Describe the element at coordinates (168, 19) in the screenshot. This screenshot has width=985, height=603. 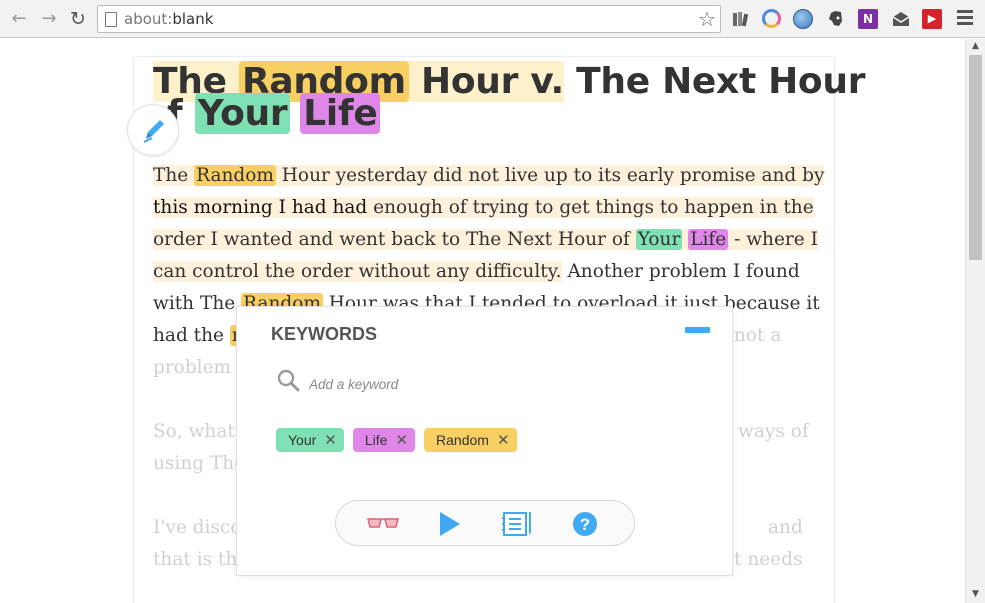
I see `url-text: about:blank` at that location.